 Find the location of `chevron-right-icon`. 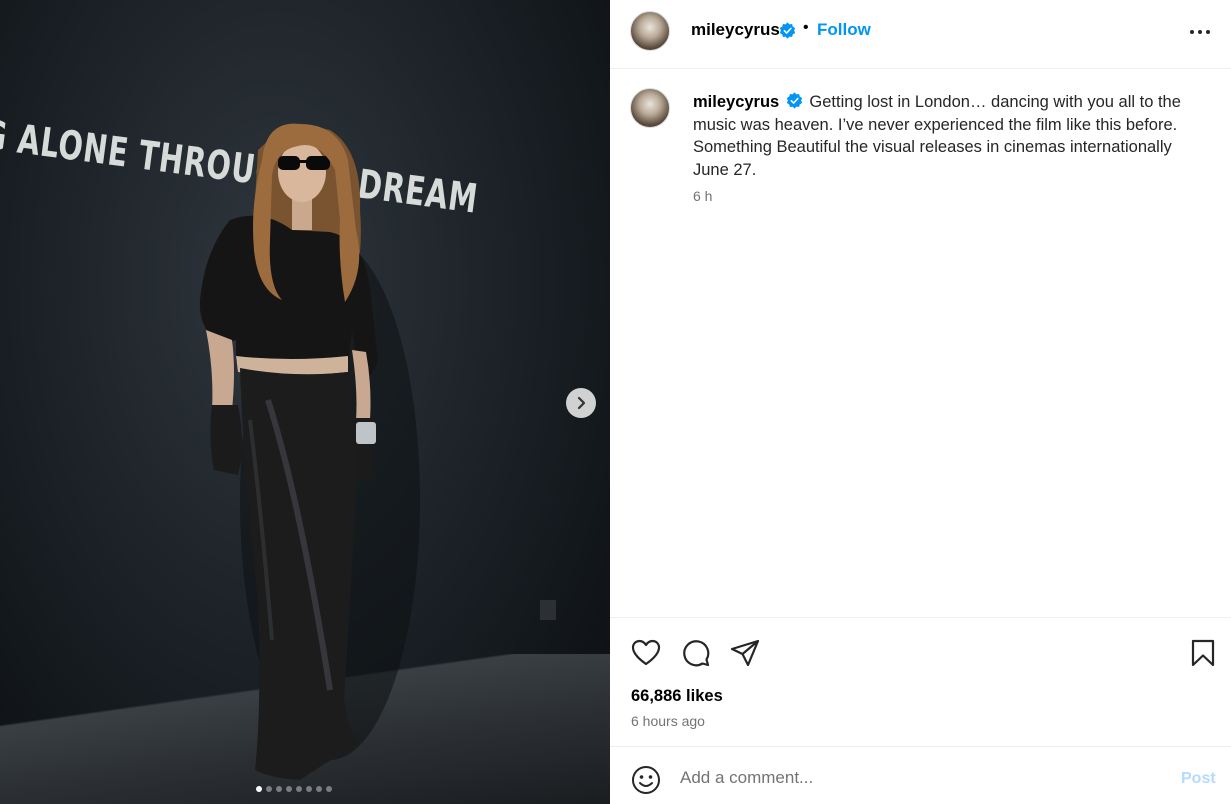

chevron-right-icon is located at coordinates (581, 403).